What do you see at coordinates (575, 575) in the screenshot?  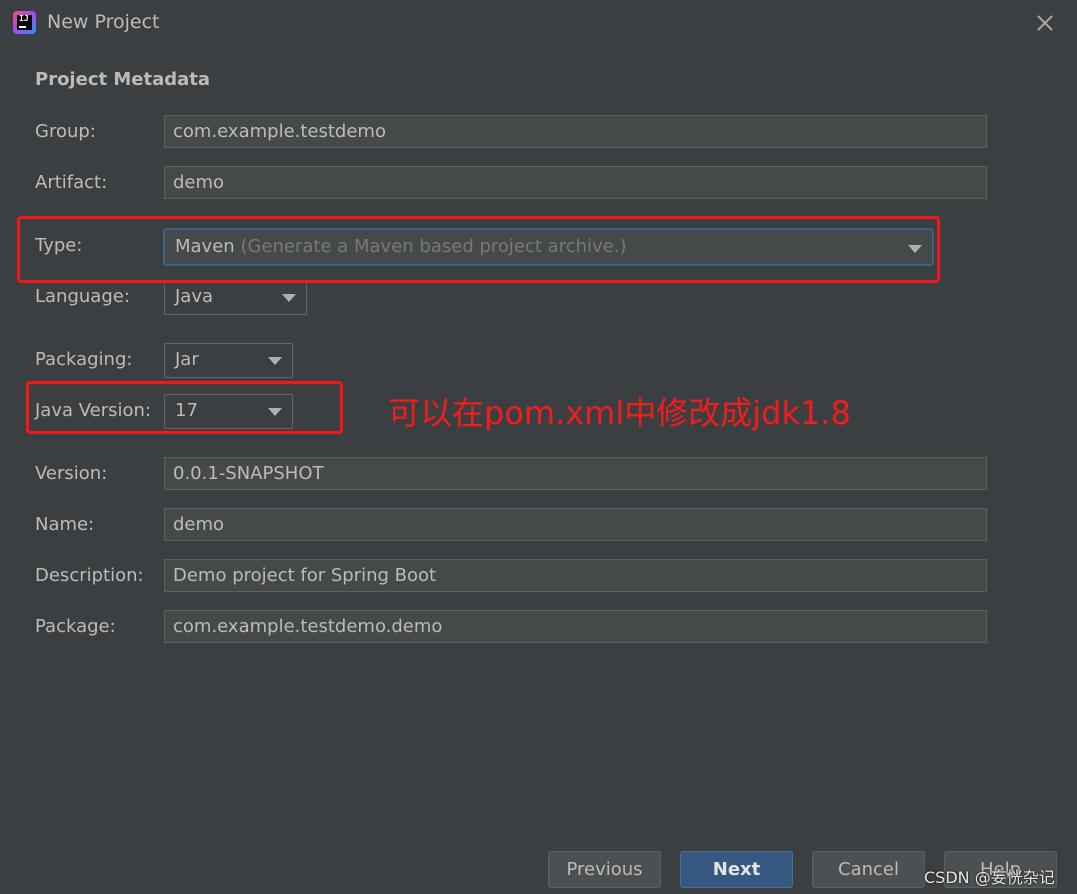 I see `description-field: Demo project for Spring Boot` at bounding box center [575, 575].